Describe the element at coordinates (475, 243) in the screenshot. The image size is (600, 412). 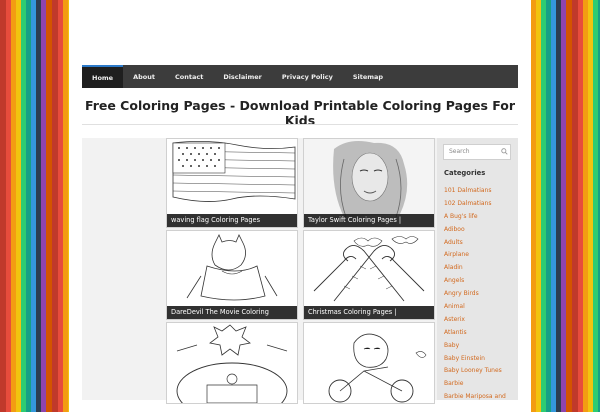
I see `category-link: Adults` at that location.